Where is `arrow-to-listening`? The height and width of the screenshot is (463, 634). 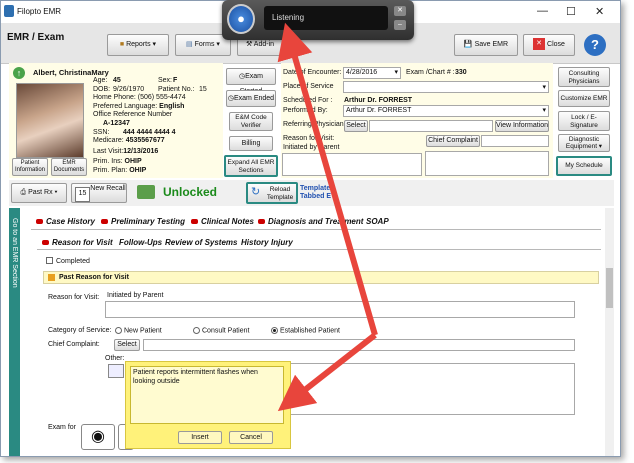
arrow-to-listening is located at coordinates (327, 179).